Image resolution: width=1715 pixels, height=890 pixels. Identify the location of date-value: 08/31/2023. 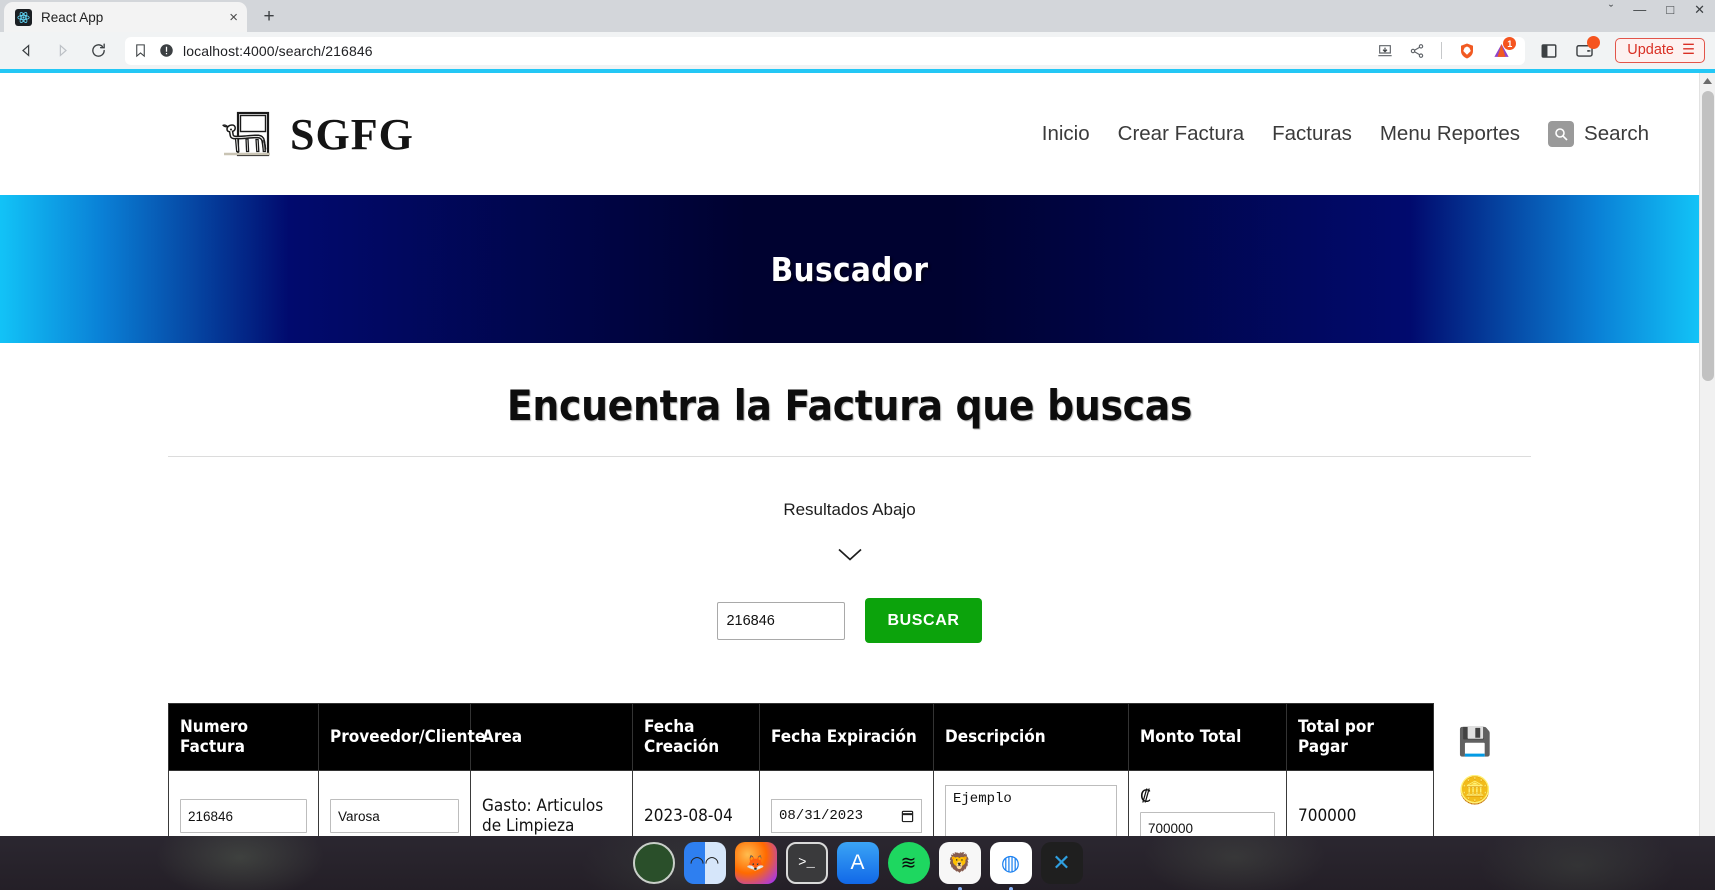
(821, 816).